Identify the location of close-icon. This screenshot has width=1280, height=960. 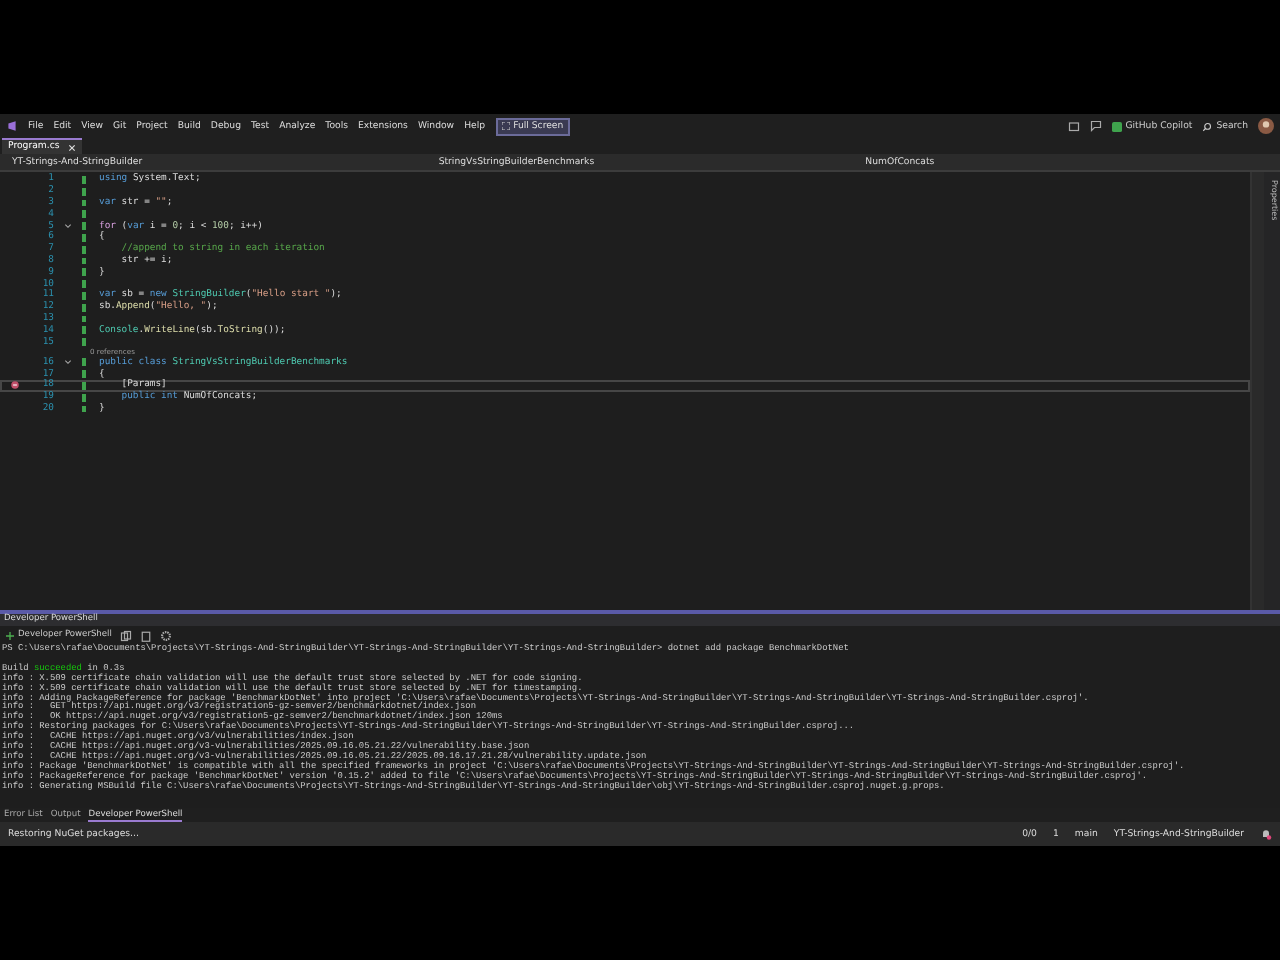
(71, 147).